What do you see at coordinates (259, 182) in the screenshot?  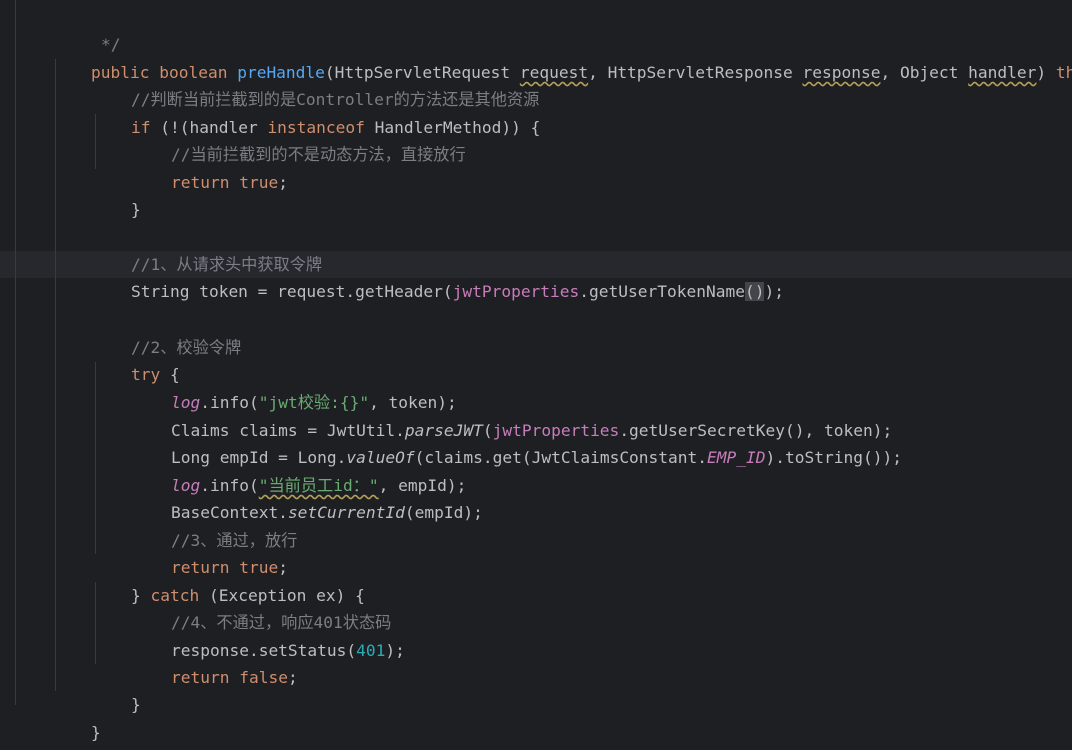 I see `keyword: true` at bounding box center [259, 182].